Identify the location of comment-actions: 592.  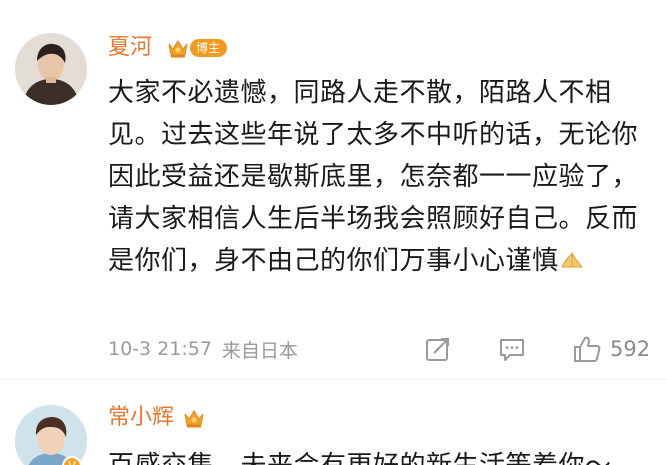
(537, 349).